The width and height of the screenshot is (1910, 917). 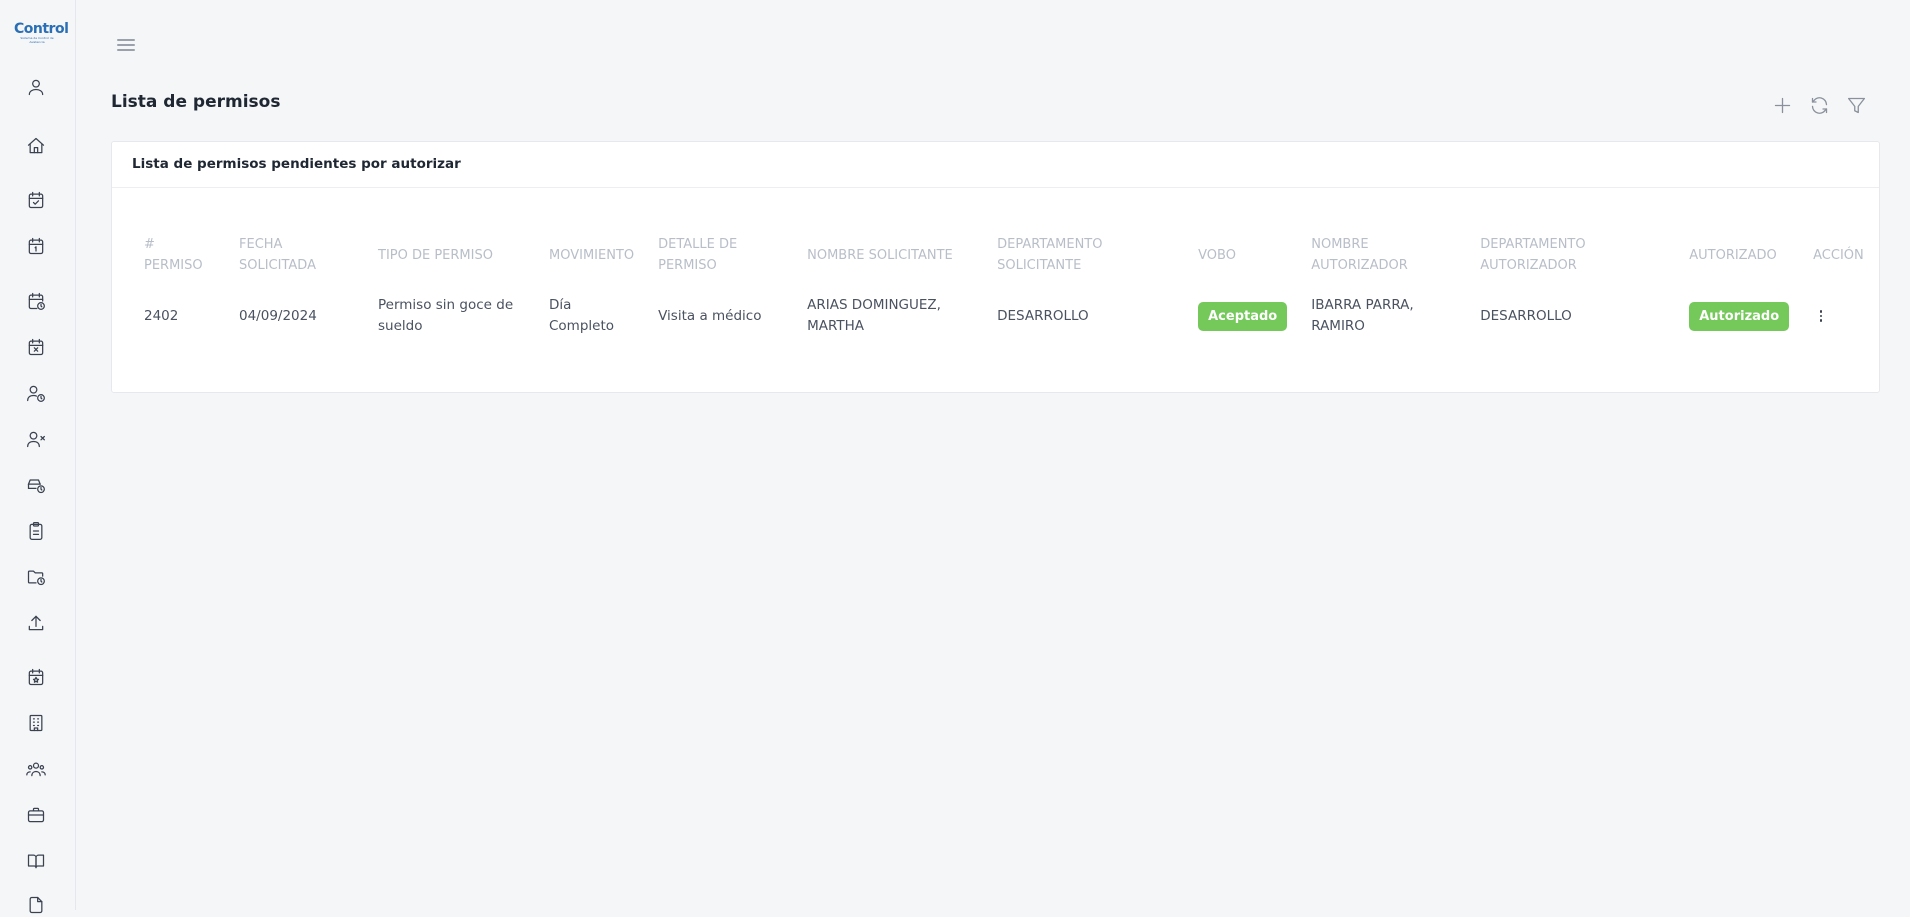 I want to click on toolbar, so click(x=1819, y=105).